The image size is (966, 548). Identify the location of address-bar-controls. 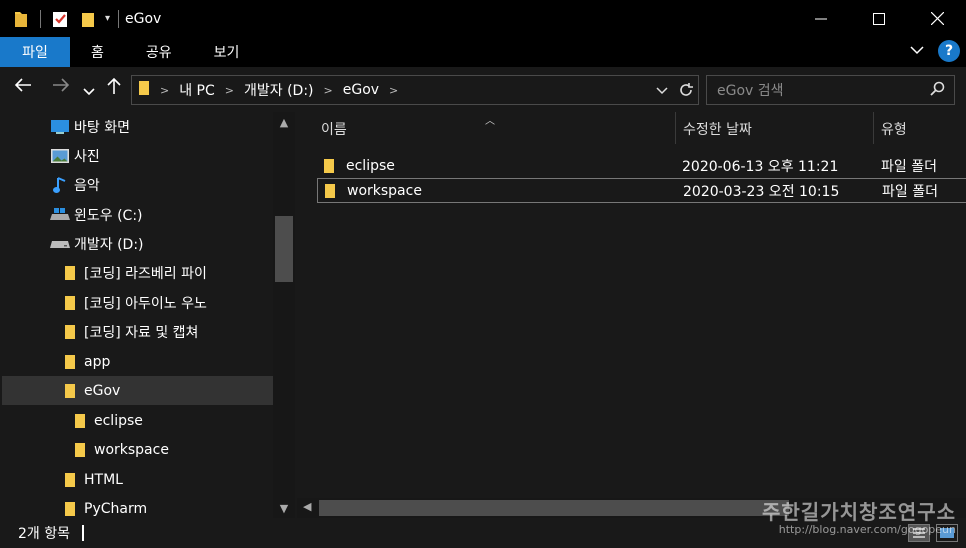
(675, 92).